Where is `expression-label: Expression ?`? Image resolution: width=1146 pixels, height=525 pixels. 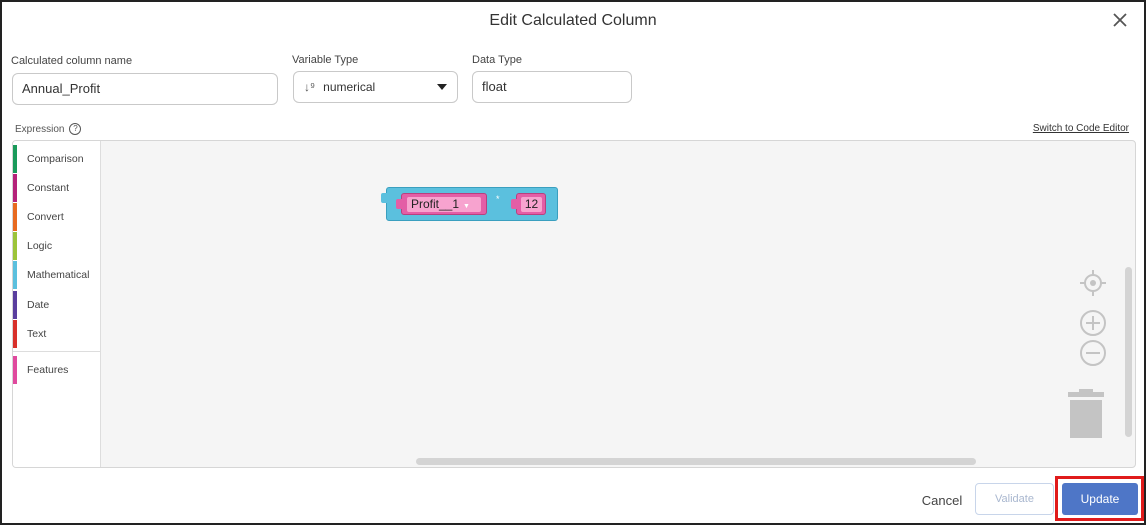 expression-label: Expression ? is located at coordinates (48, 129).